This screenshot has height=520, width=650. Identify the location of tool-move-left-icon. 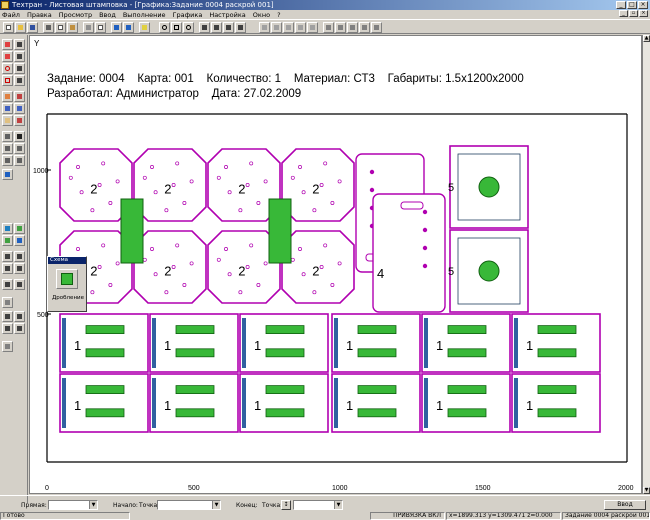
(7, 316).